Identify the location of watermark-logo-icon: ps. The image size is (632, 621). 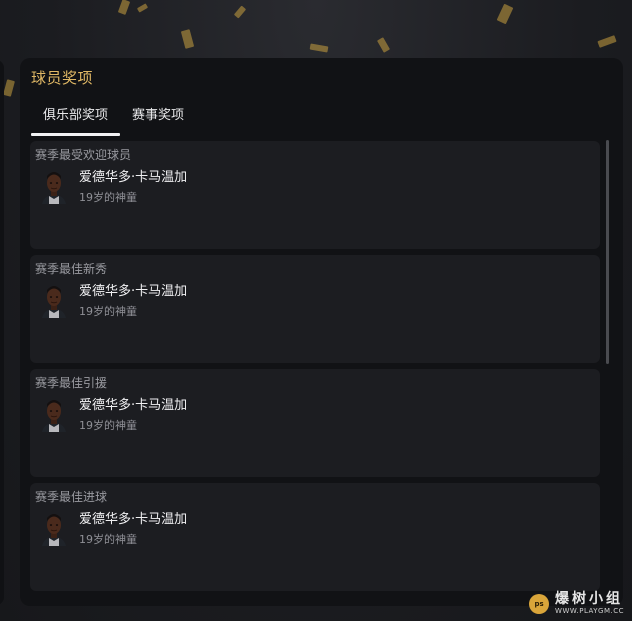
(539, 603).